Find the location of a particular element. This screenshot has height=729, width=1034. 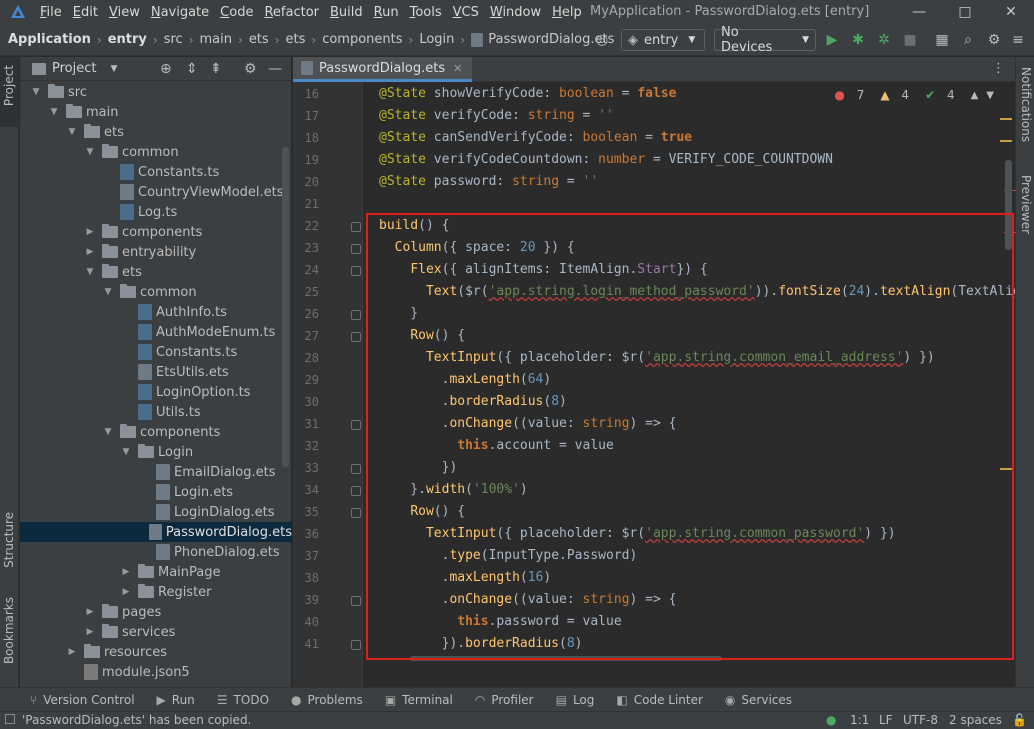

device-select: No Devices ▼ is located at coordinates (765, 40).